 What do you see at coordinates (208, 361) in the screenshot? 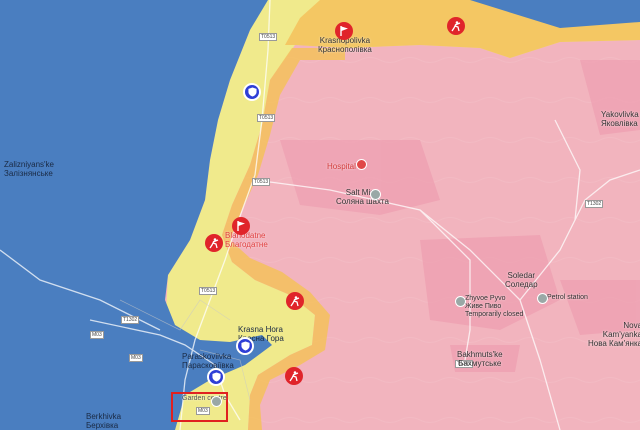
I see `place-label-paraskoviivka: Paraskoviivka Парасковіївка` at bounding box center [208, 361].